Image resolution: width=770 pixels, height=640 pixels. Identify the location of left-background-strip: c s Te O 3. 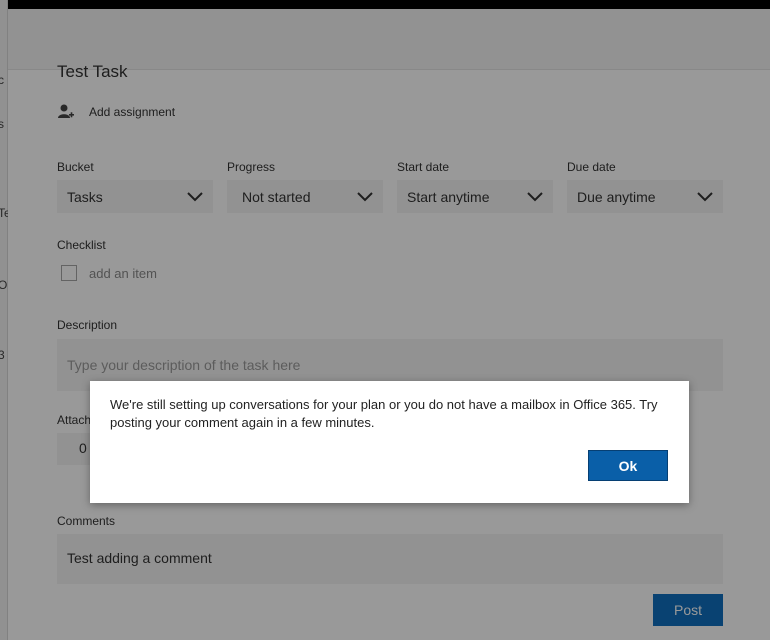
(5, 320).